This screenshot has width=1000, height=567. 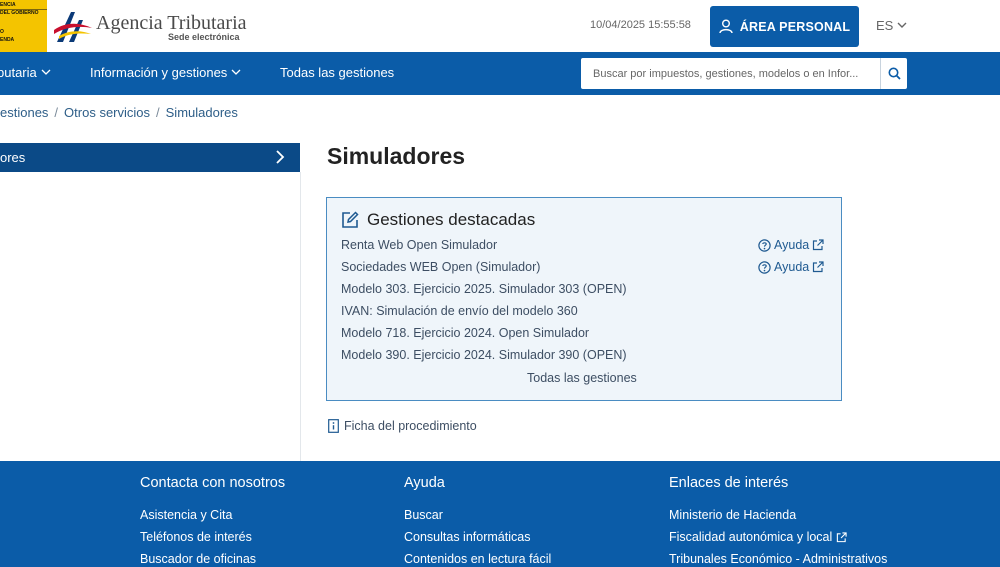 What do you see at coordinates (204, 37) in the screenshot?
I see `brand-subtitle: Sede electrónica` at bounding box center [204, 37].